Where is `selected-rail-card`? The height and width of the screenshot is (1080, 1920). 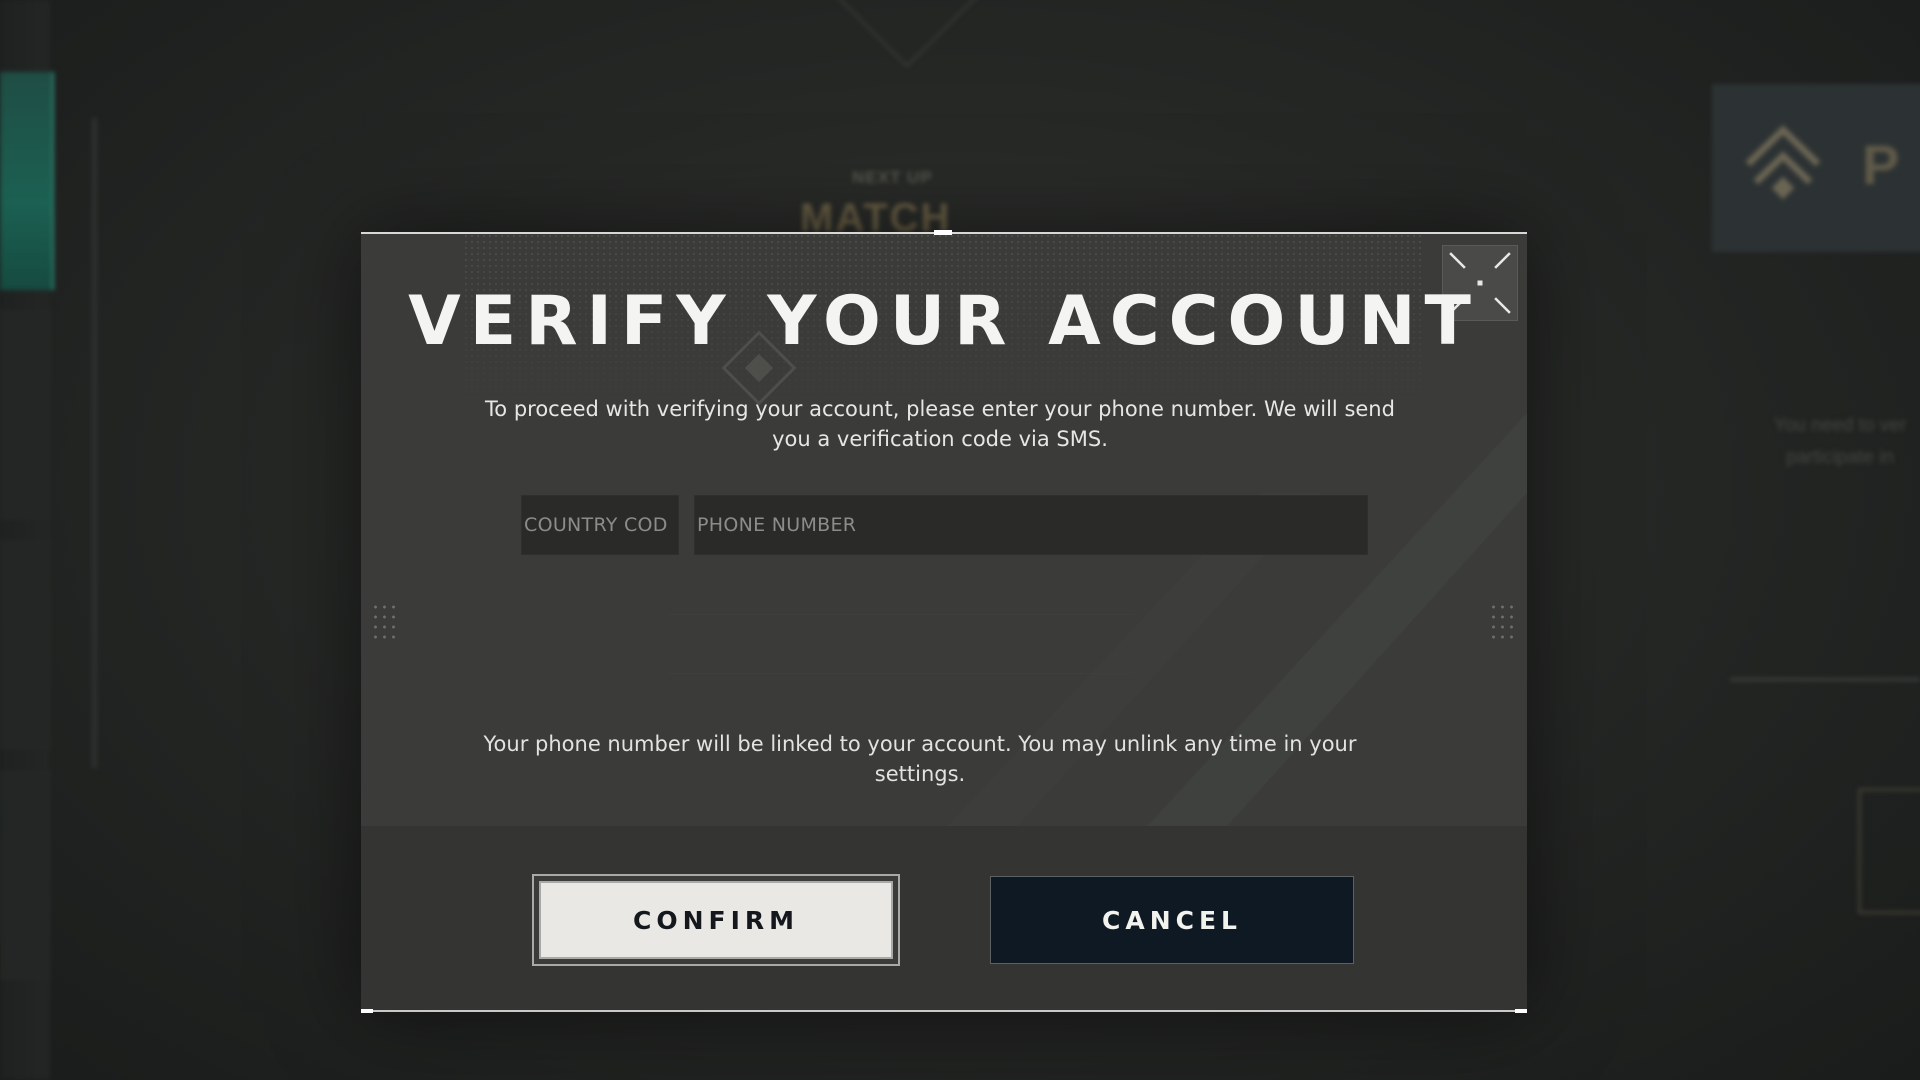
selected-rail-card is located at coordinates (27, 181).